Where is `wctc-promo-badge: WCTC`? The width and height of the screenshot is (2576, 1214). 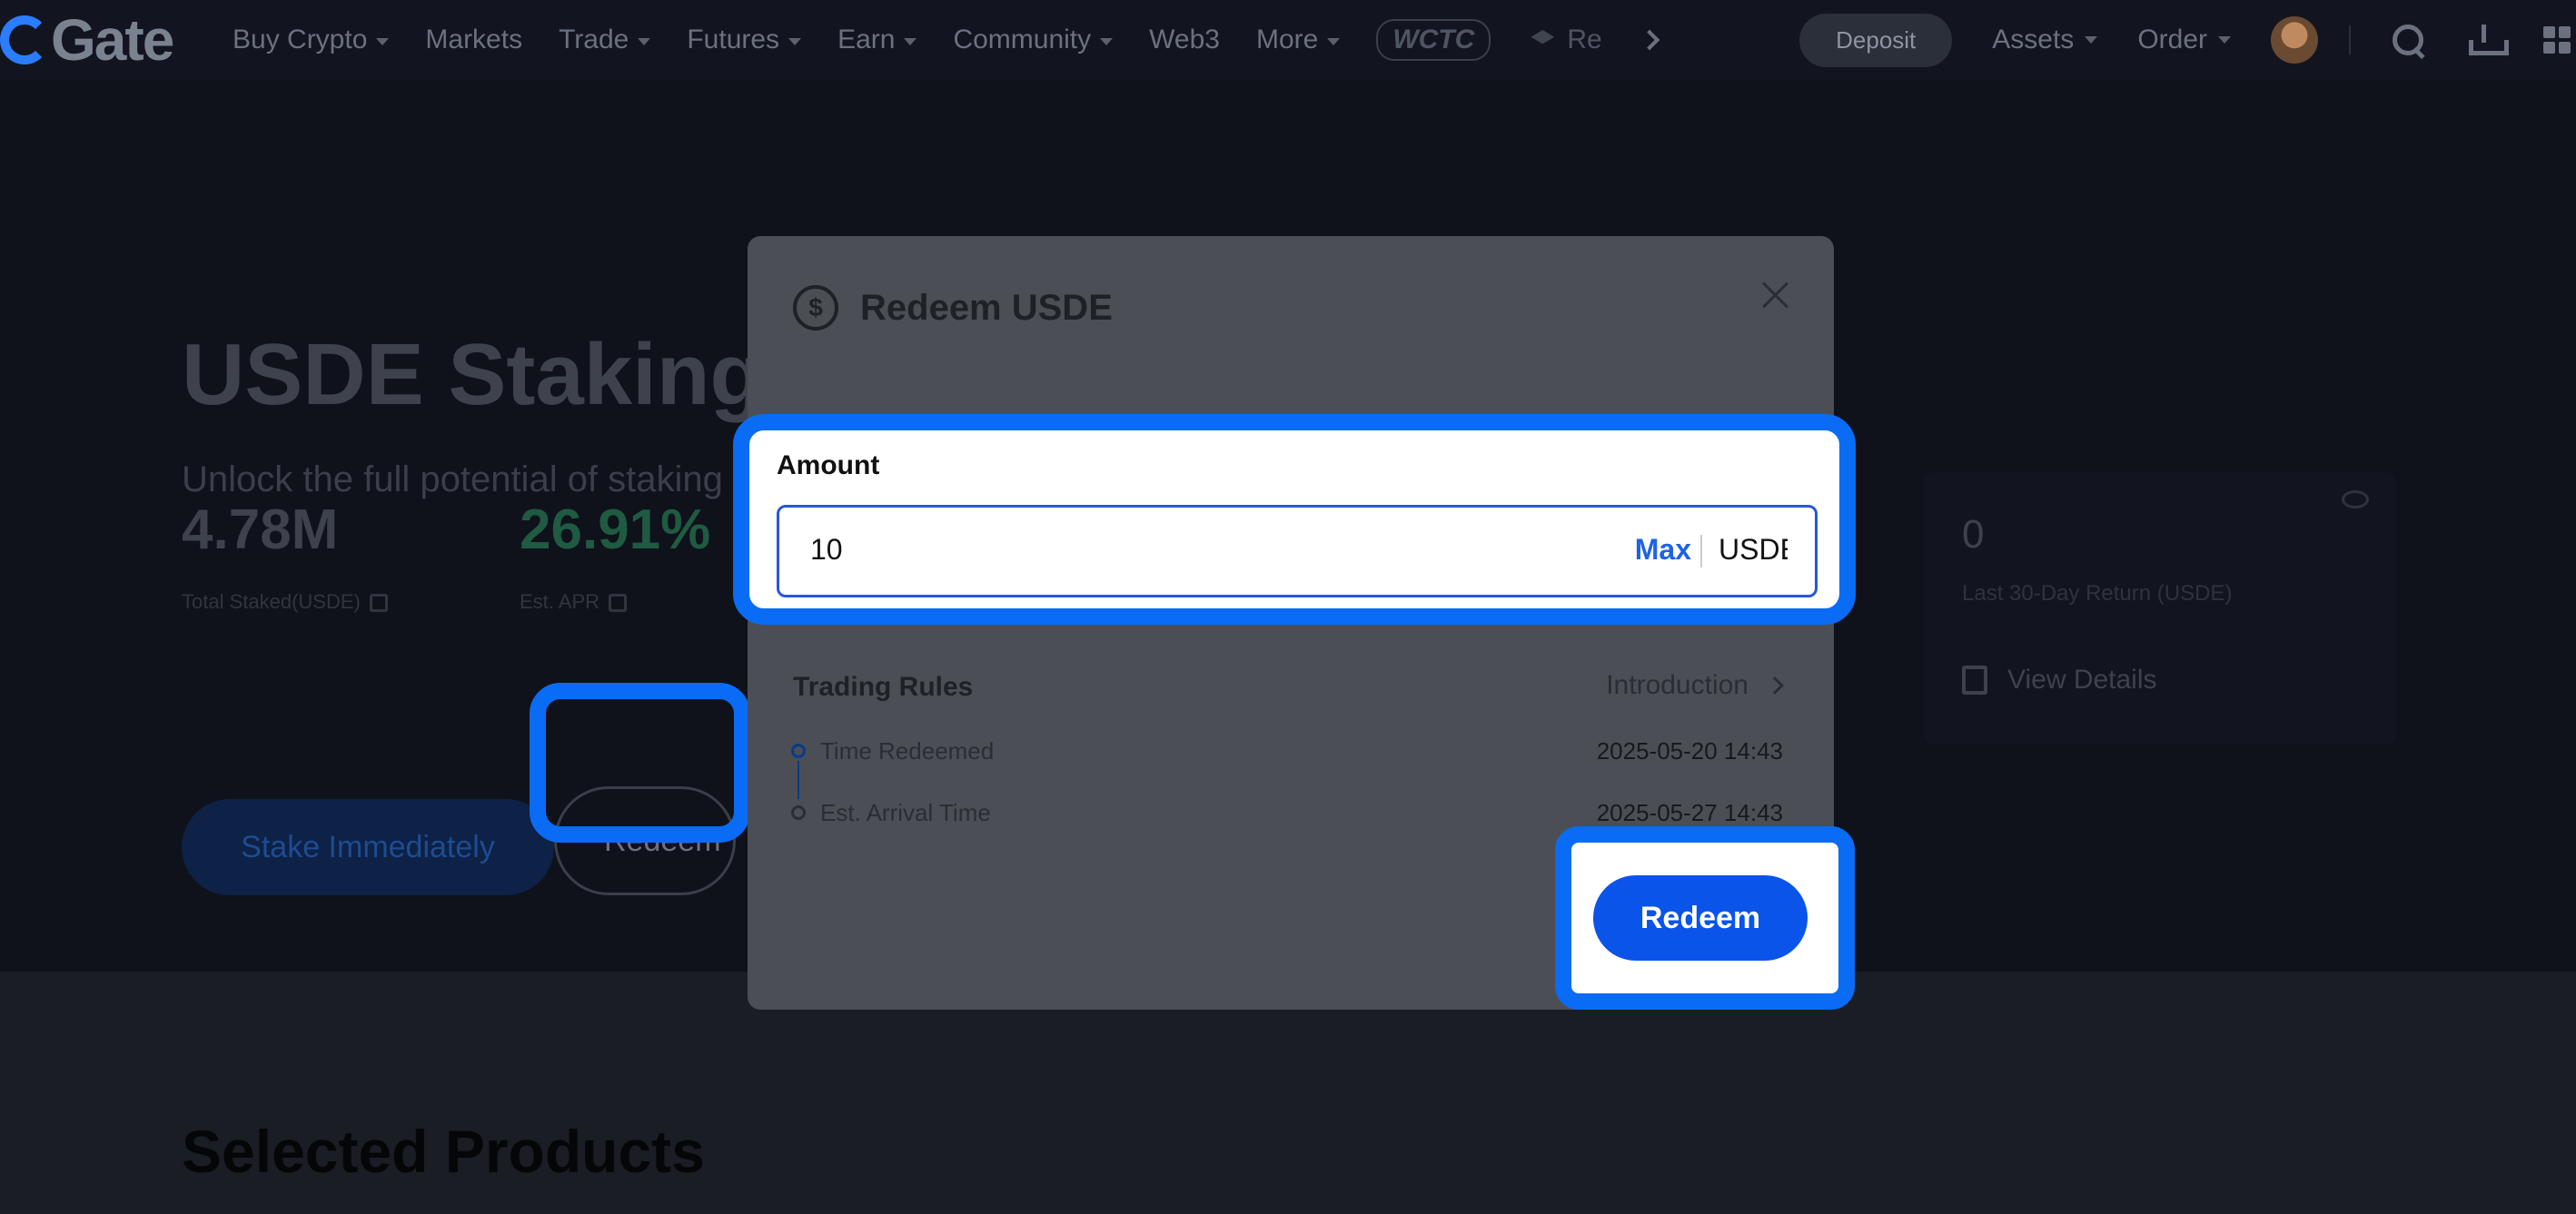
wctc-promo-badge: WCTC is located at coordinates (1433, 40).